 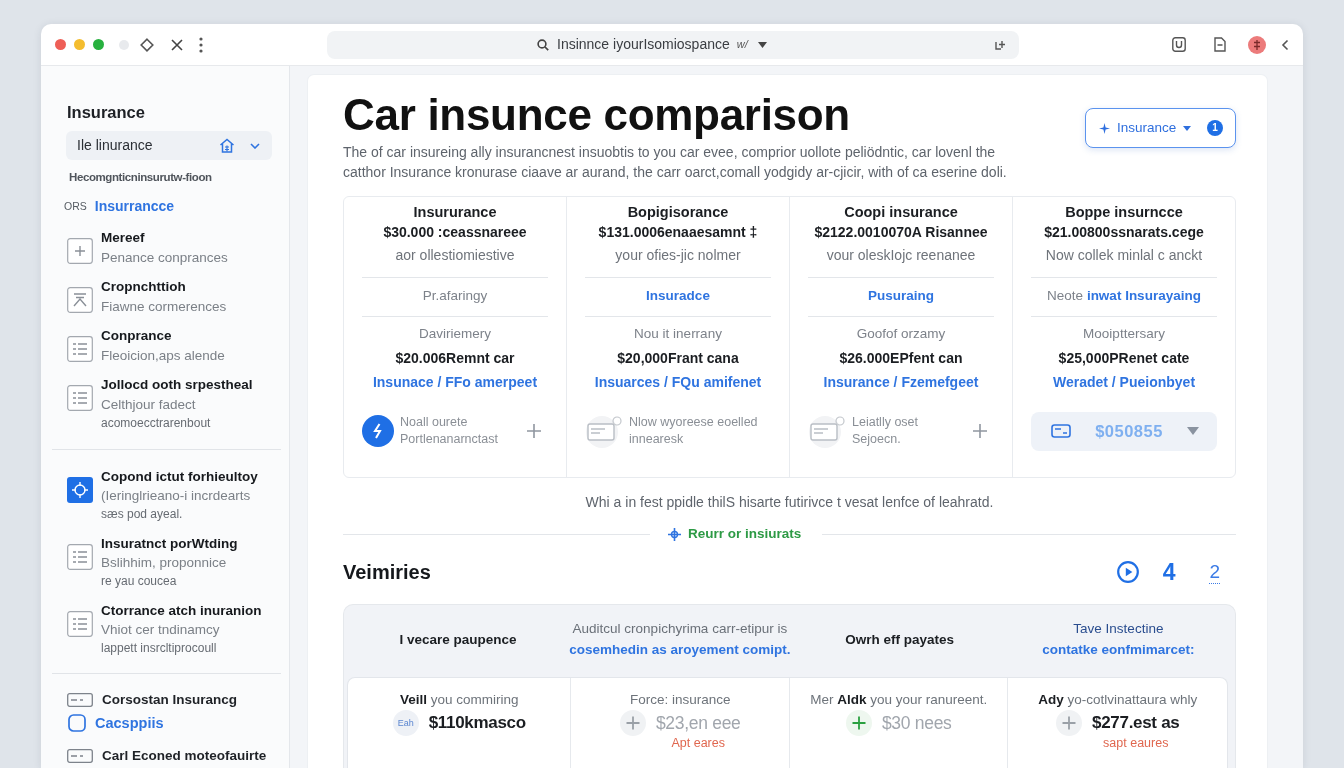 What do you see at coordinates (75, 206) in the screenshot?
I see `section-tag: ORS` at bounding box center [75, 206].